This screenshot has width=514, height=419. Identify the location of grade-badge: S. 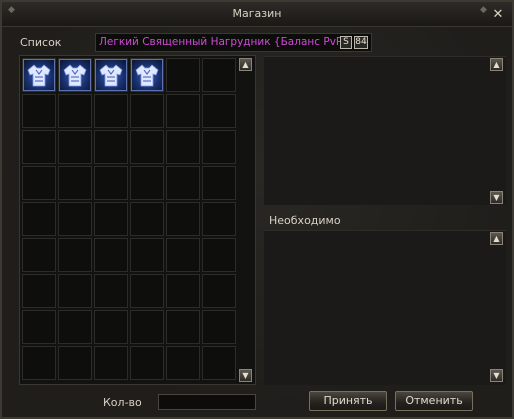
(346, 42).